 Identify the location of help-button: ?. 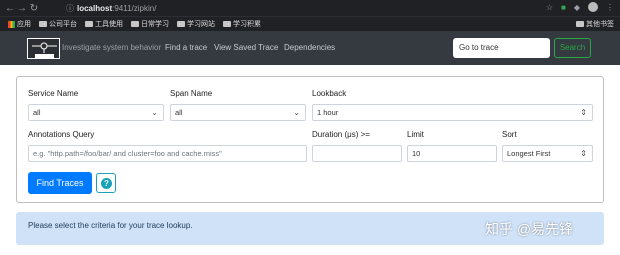
(106, 183).